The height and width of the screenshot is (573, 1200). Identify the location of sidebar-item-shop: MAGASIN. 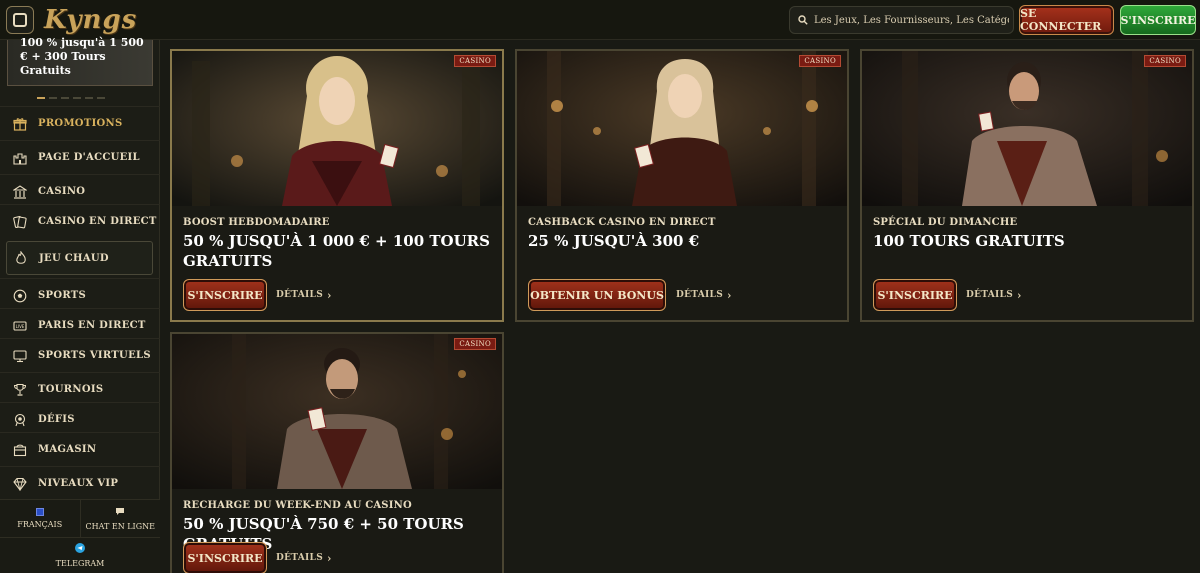
(80, 449).